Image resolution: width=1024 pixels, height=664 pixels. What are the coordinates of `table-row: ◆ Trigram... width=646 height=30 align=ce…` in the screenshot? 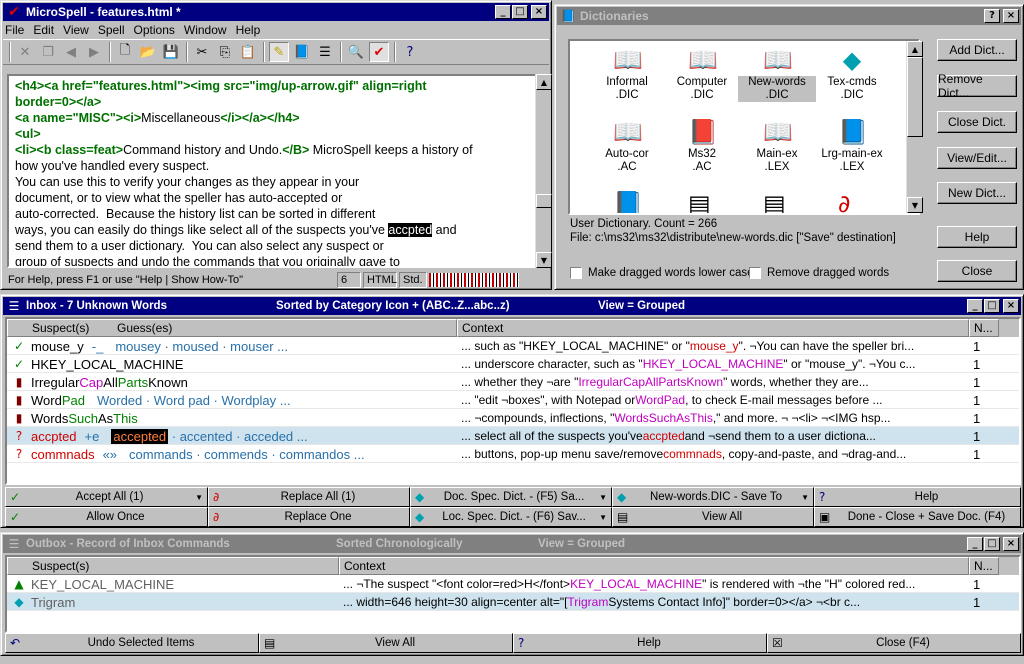 It's located at (513, 602).